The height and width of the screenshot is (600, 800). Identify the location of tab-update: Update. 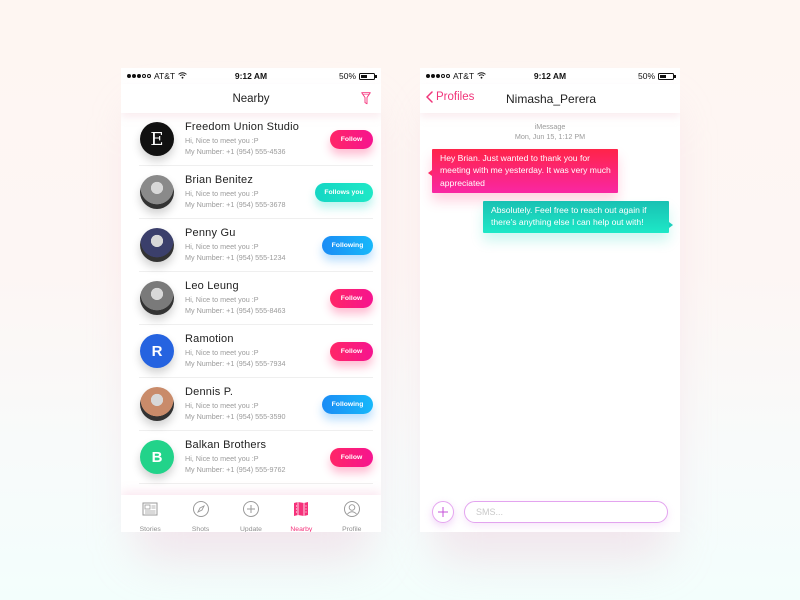
(251, 513).